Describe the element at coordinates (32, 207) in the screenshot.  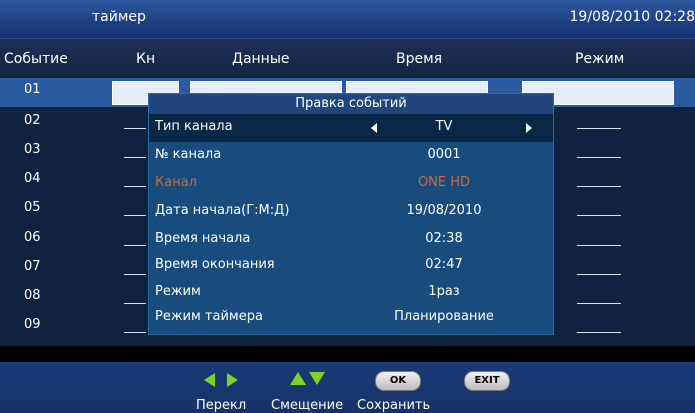
I see `row-number: 05` at that location.